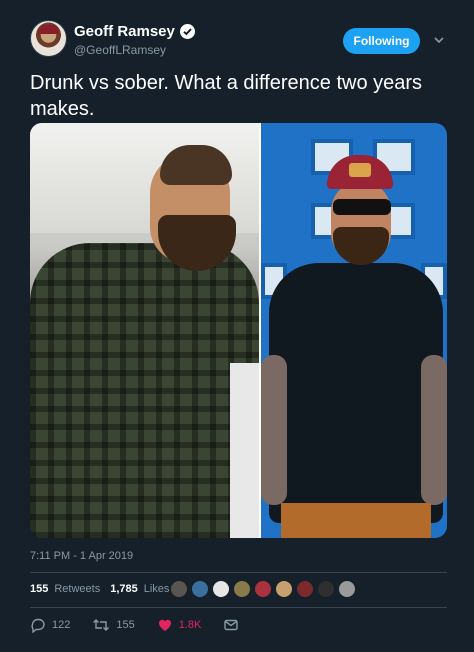  What do you see at coordinates (38, 625) in the screenshot?
I see `reply-icon` at bounding box center [38, 625].